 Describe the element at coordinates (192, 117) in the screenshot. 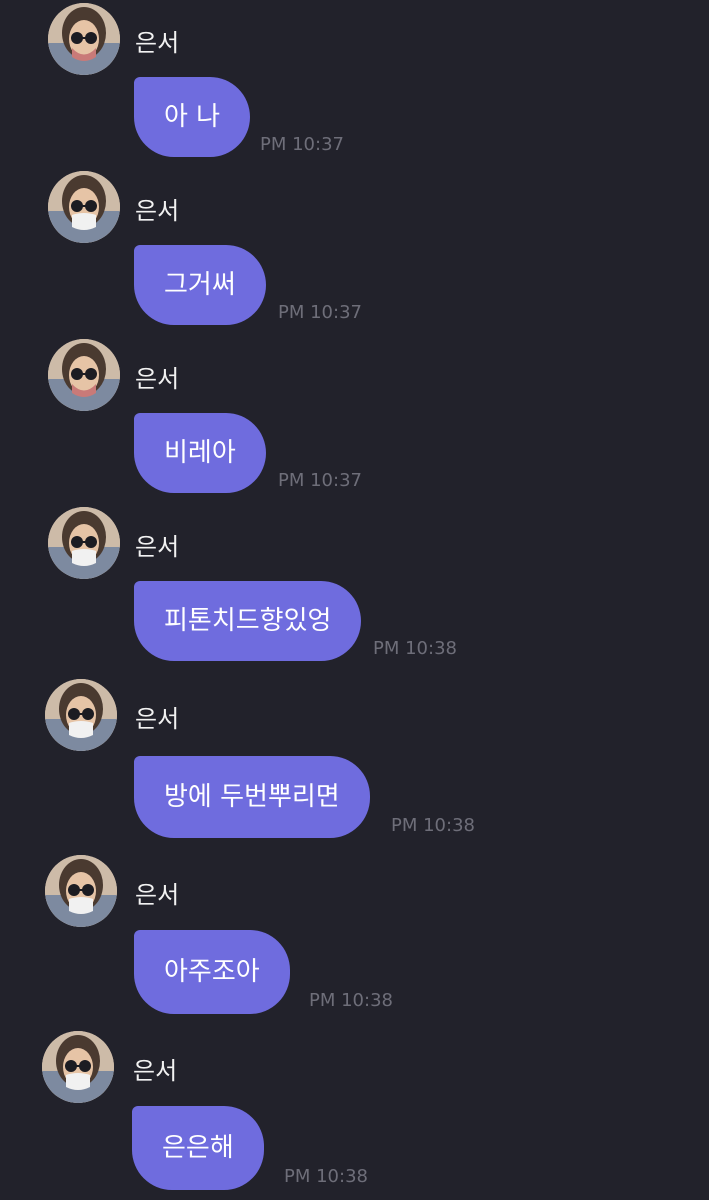

I see `message-bubble: 아 나` at that location.